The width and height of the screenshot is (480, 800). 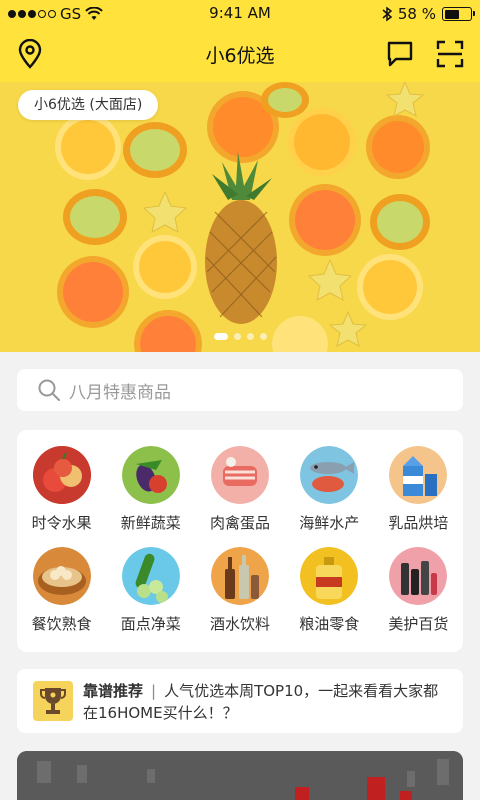 What do you see at coordinates (329, 523) in the screenshot?
I see `category-label: 海鲜水产` at bounding box center [329, 523].